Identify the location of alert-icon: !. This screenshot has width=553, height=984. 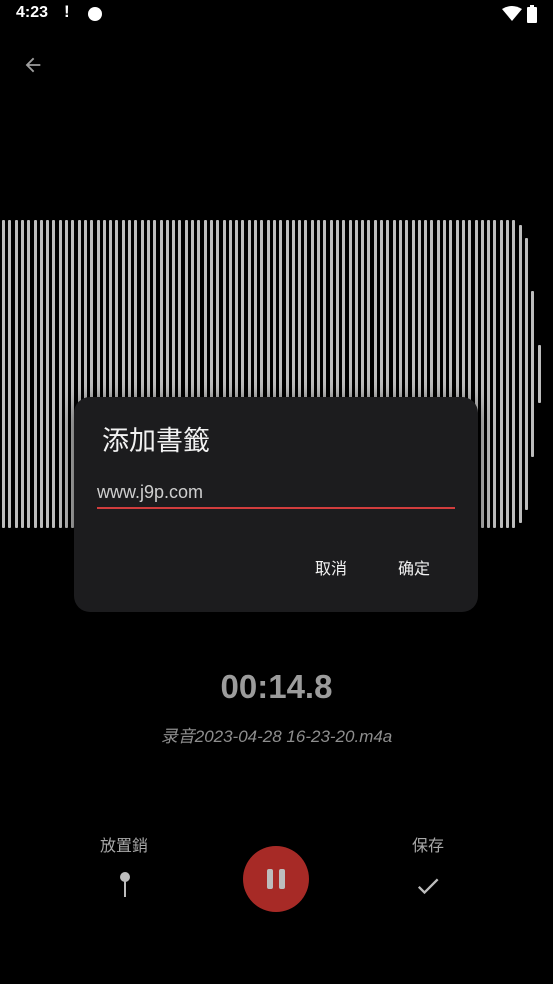
(67, 11).